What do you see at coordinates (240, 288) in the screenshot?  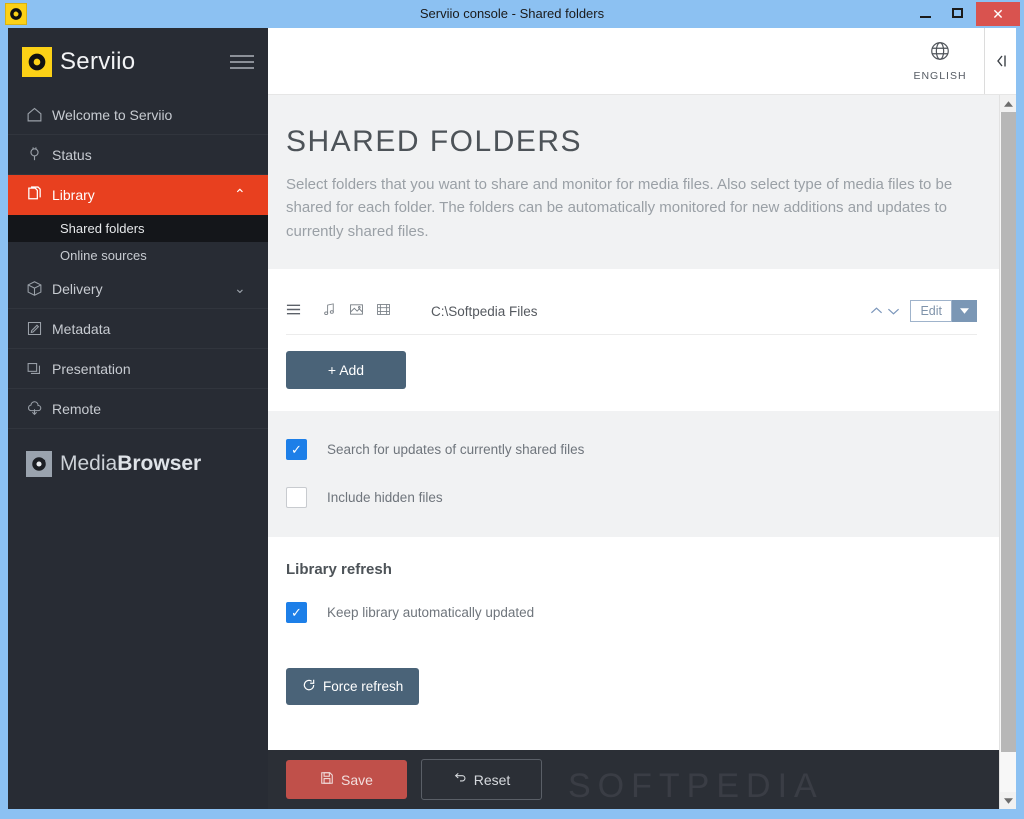 I see `chevron-down-icon: ⌄` at bounding box center [240, 288].